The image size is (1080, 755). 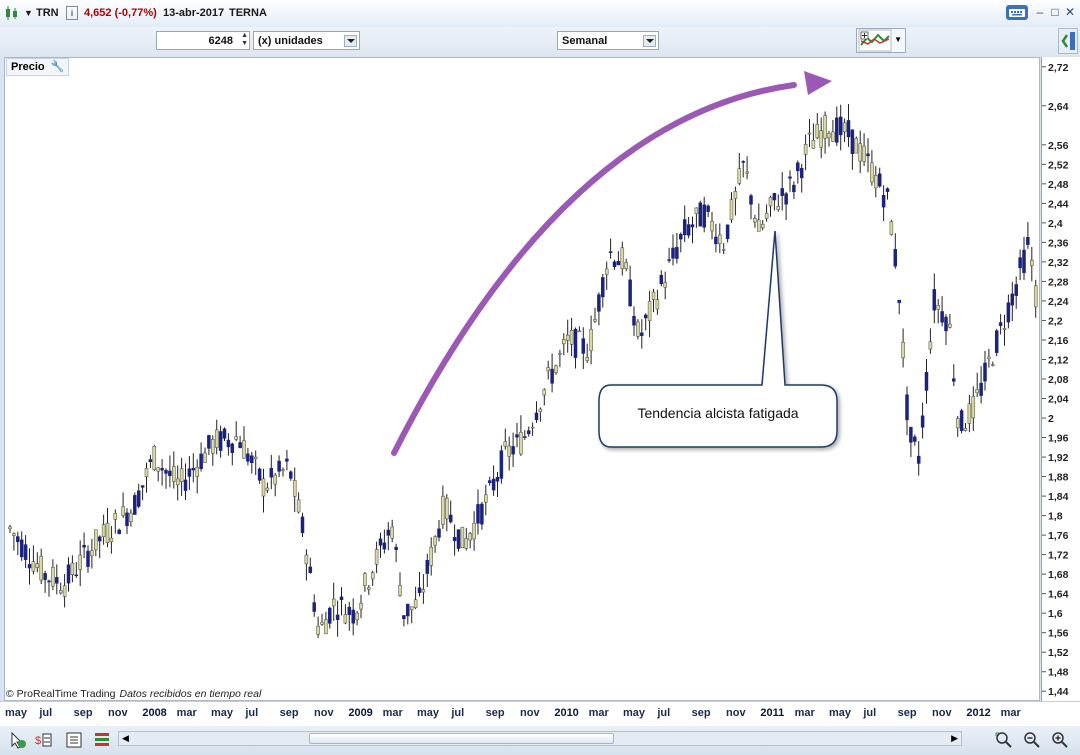 What do you see at coordinates (58, 67) in the screenshot?
I see `wrench-icon: 🔧` at bounding box center [58, 67].